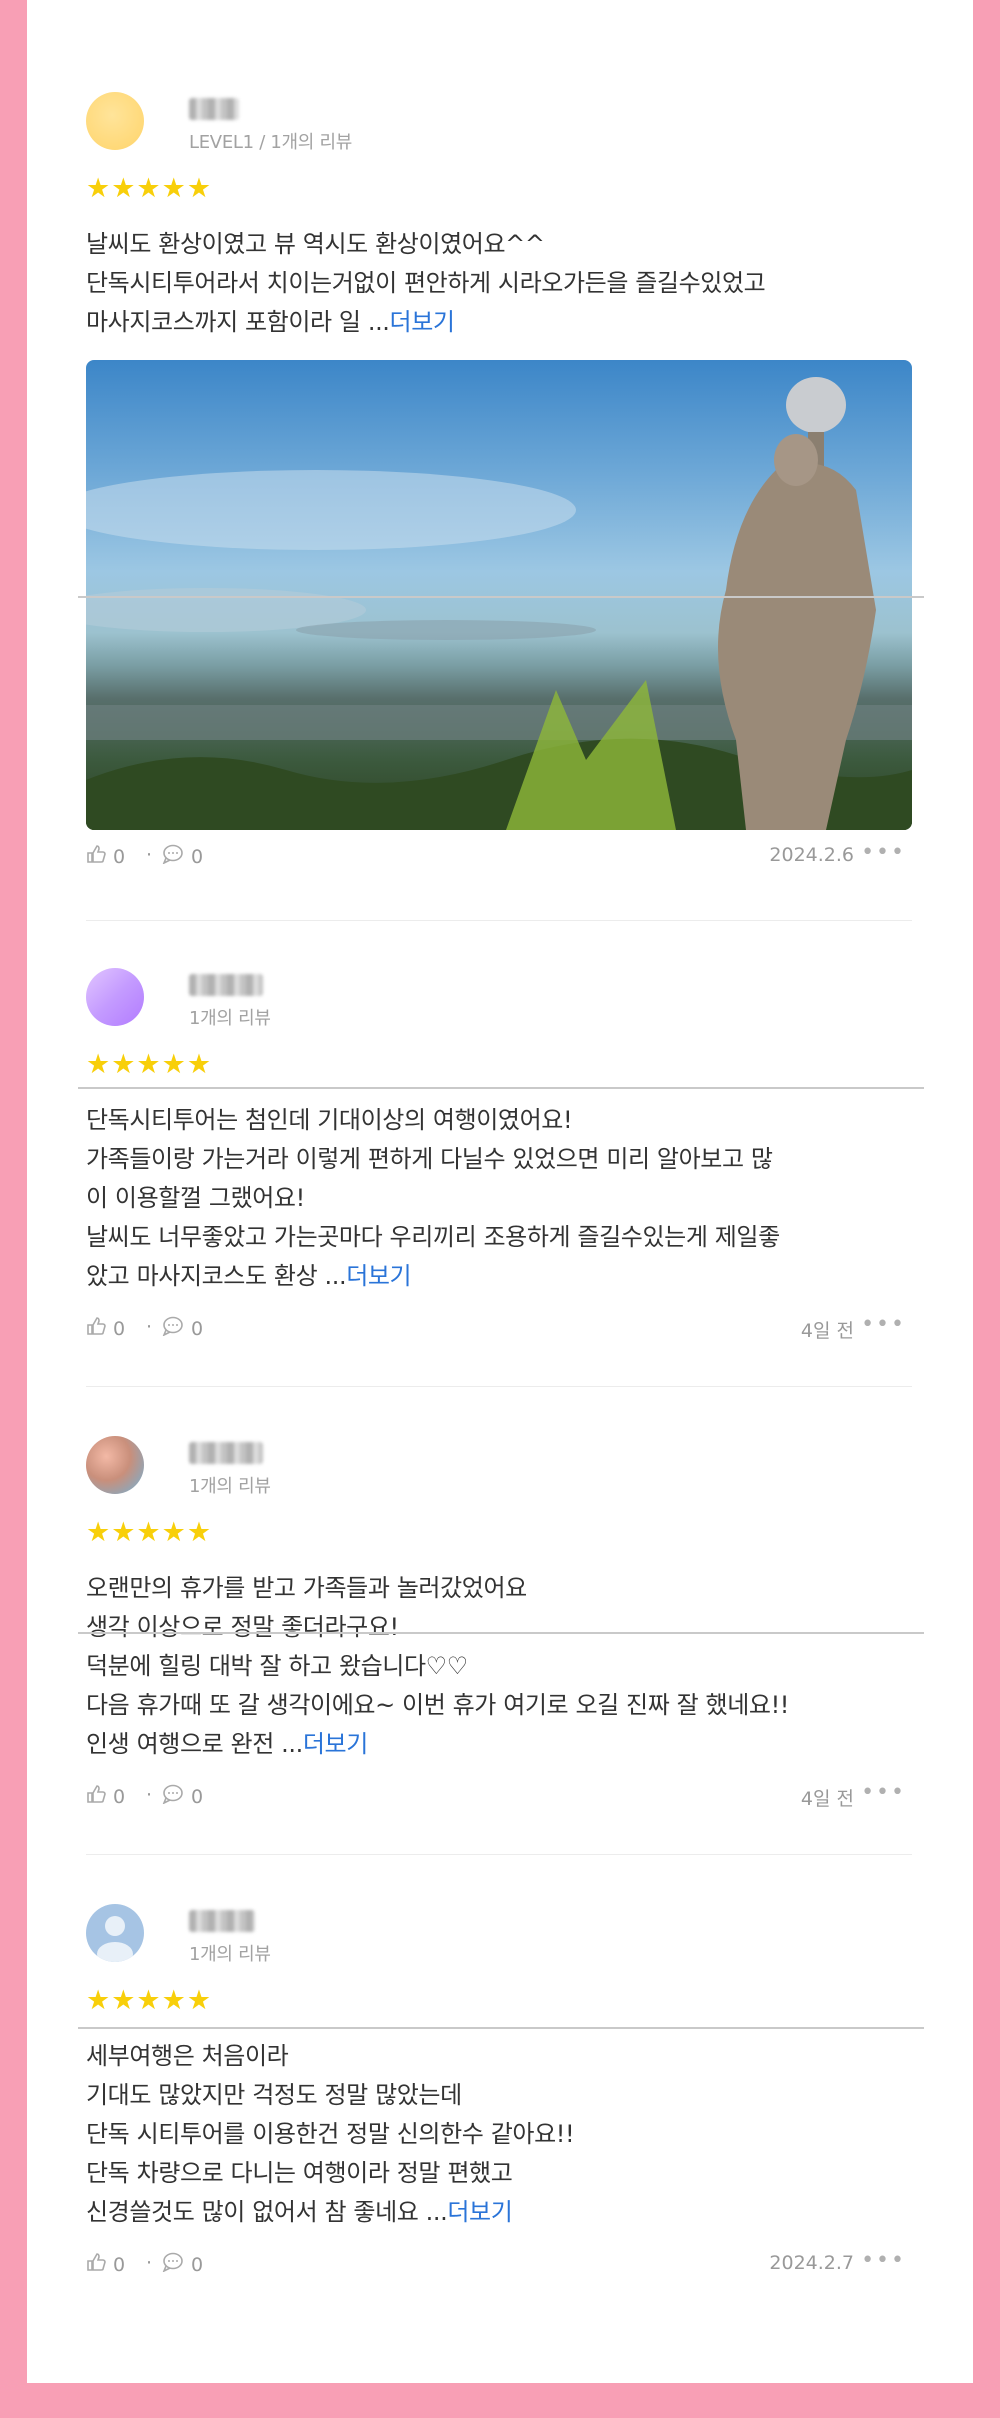 The height and width of the screenshot is (2418, 1000). What do you see at coordinates (433, 1237) in the screenshot?
I see `review-line: 날씨도 너무좋았고 가는곳마다 우리끼리 조용하게 즐길수있는게 제일좋` at bounding box center [433, 1237].